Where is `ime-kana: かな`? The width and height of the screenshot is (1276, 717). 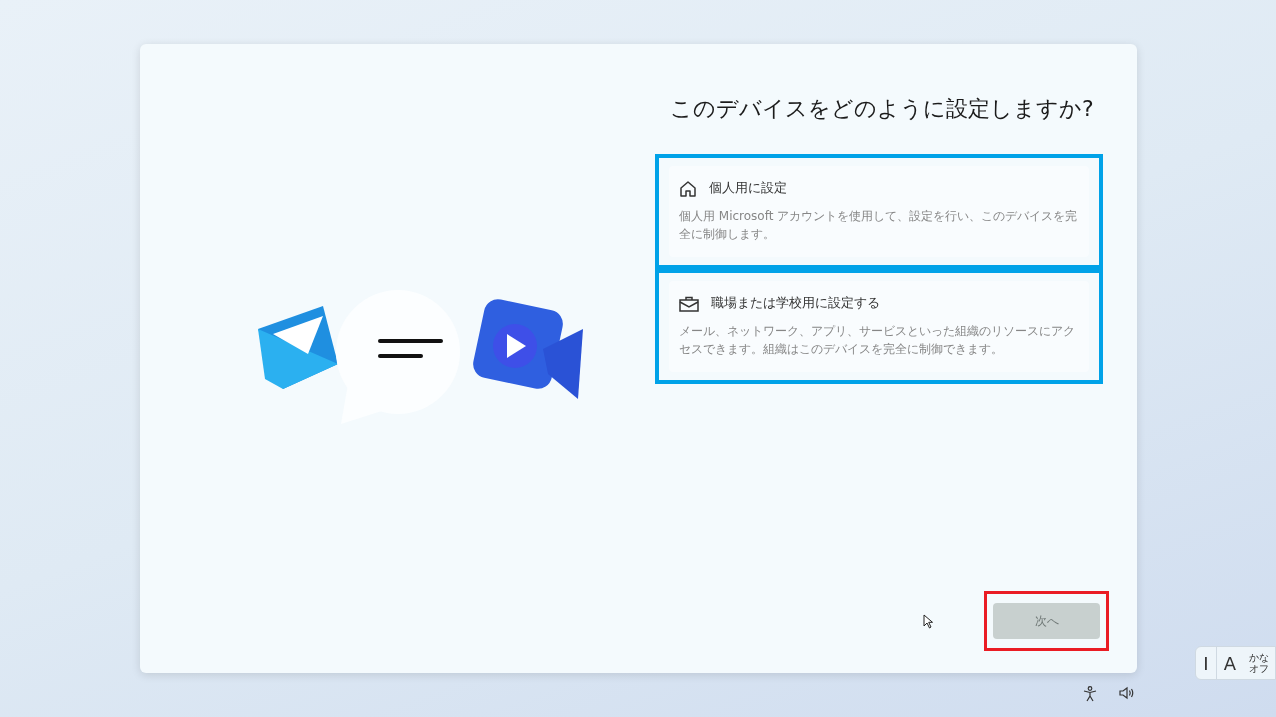
ime-kana: かな is located at coordinates (1259, 657).